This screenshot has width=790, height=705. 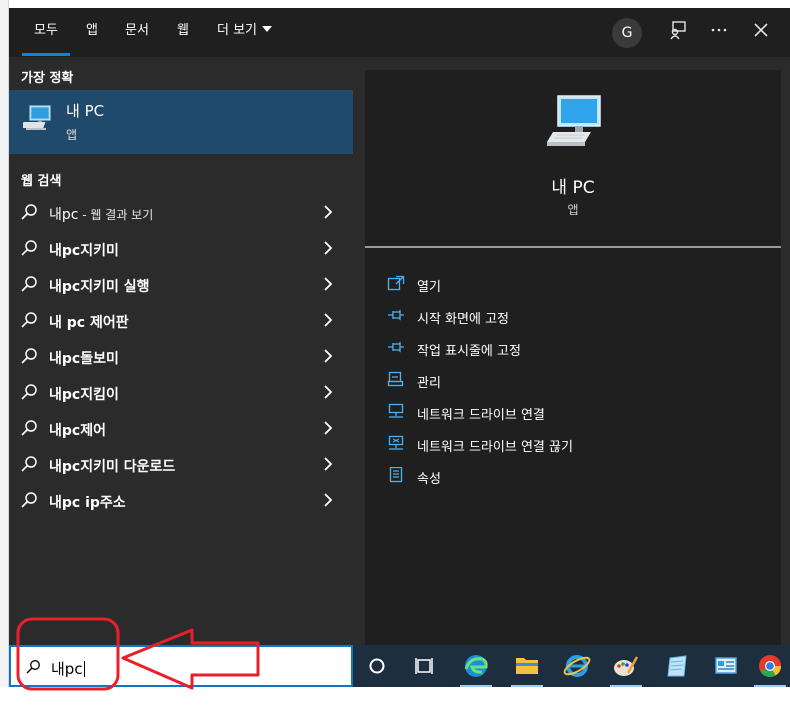 What do you see at coordinates (677, 666) in the screenshot?
I see `notepad-icon` at bounding box center [677, 666].